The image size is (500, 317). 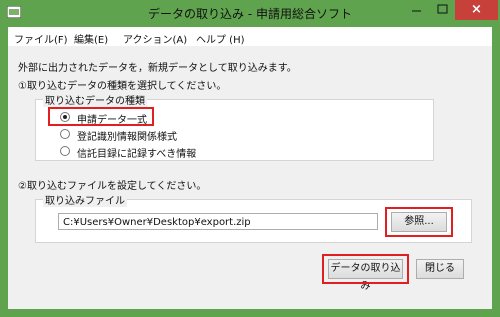 I want to click on step2-instruction: ②取り込むファイルを設定してください。, so click(x=112, y=186).